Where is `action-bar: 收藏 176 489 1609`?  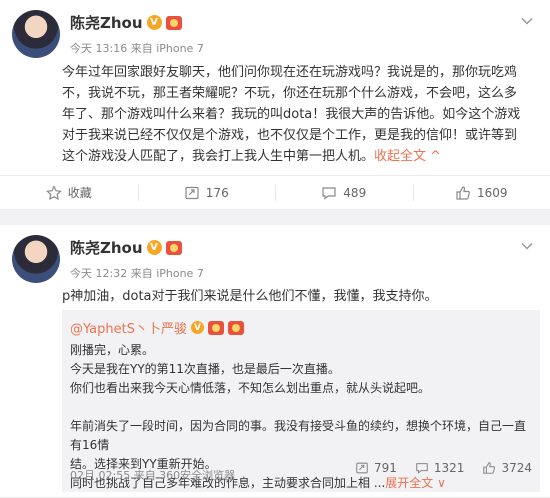
action-bar: 收藏 176 489 1609 is located at coordinates (275, 192).